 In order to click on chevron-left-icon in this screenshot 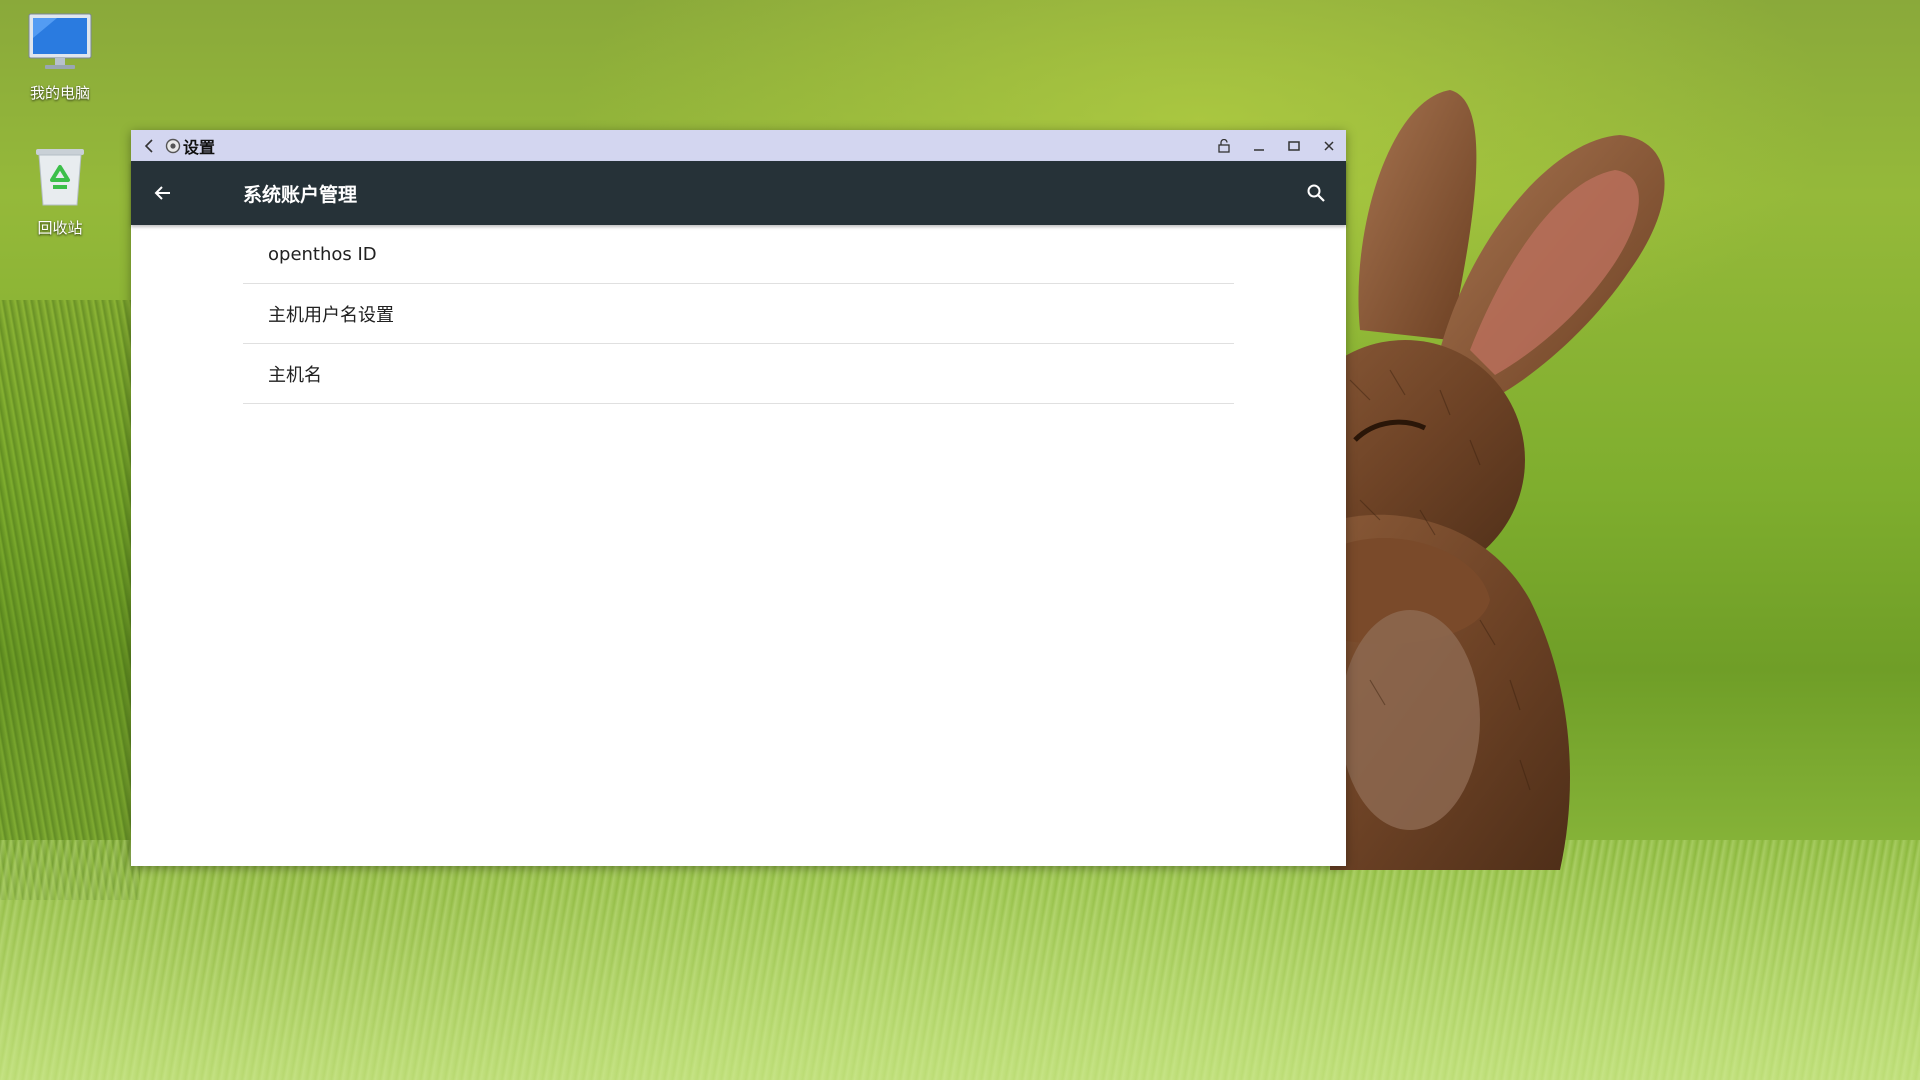, I will do `click(148, 145)`.